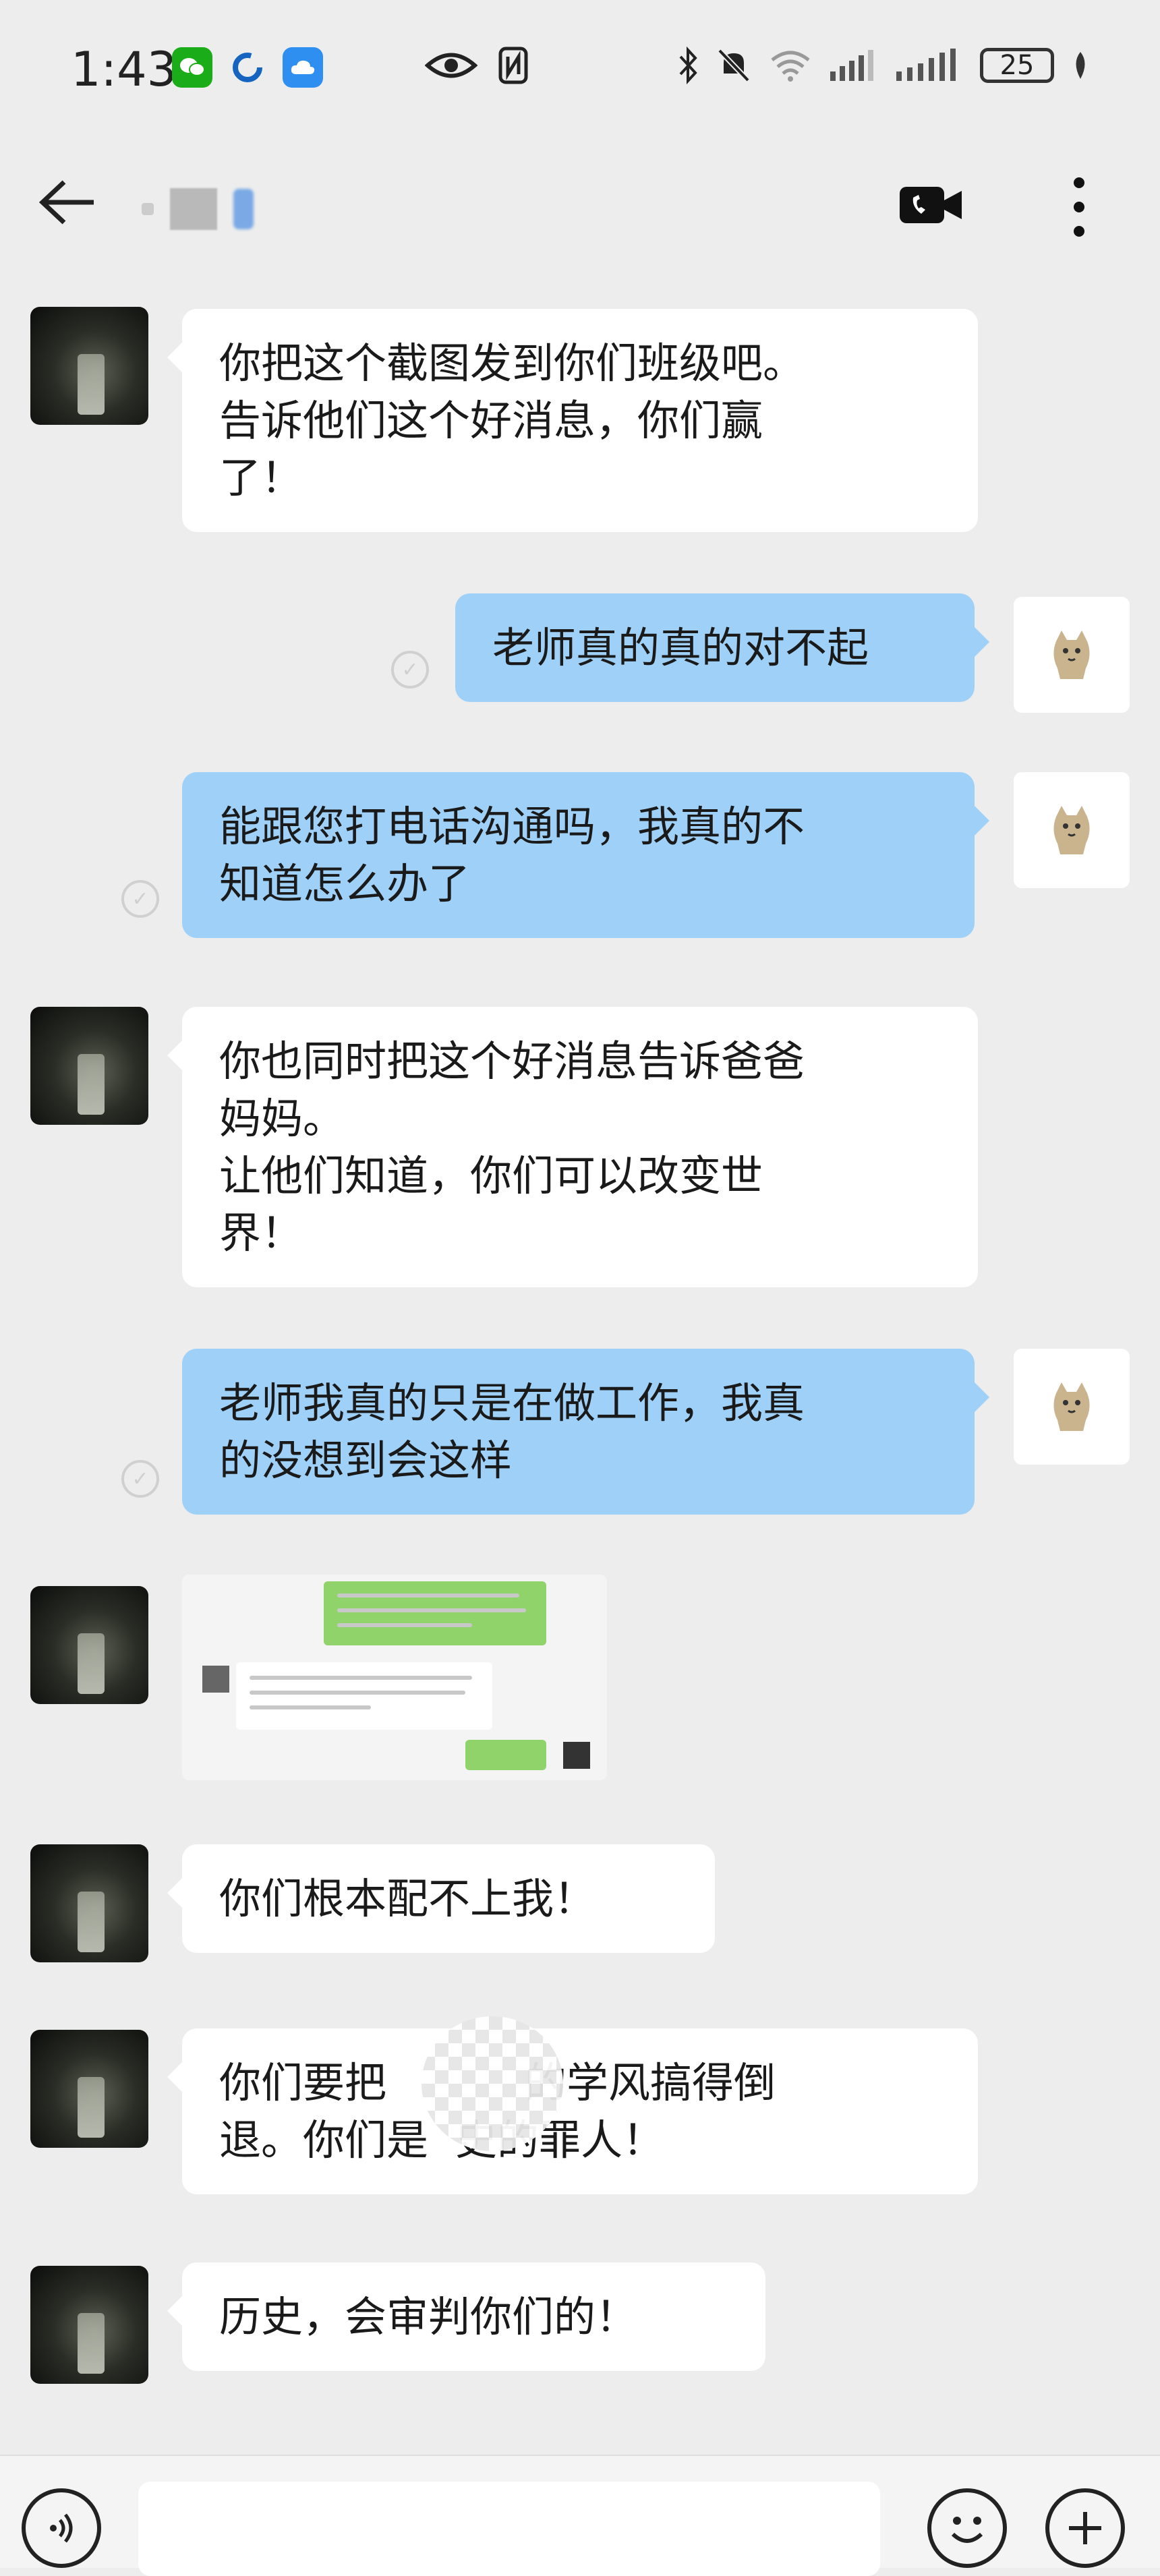 This screenshot has width=1160, height=2576. I want to click on status-time: 1:43, so click(124, 69).